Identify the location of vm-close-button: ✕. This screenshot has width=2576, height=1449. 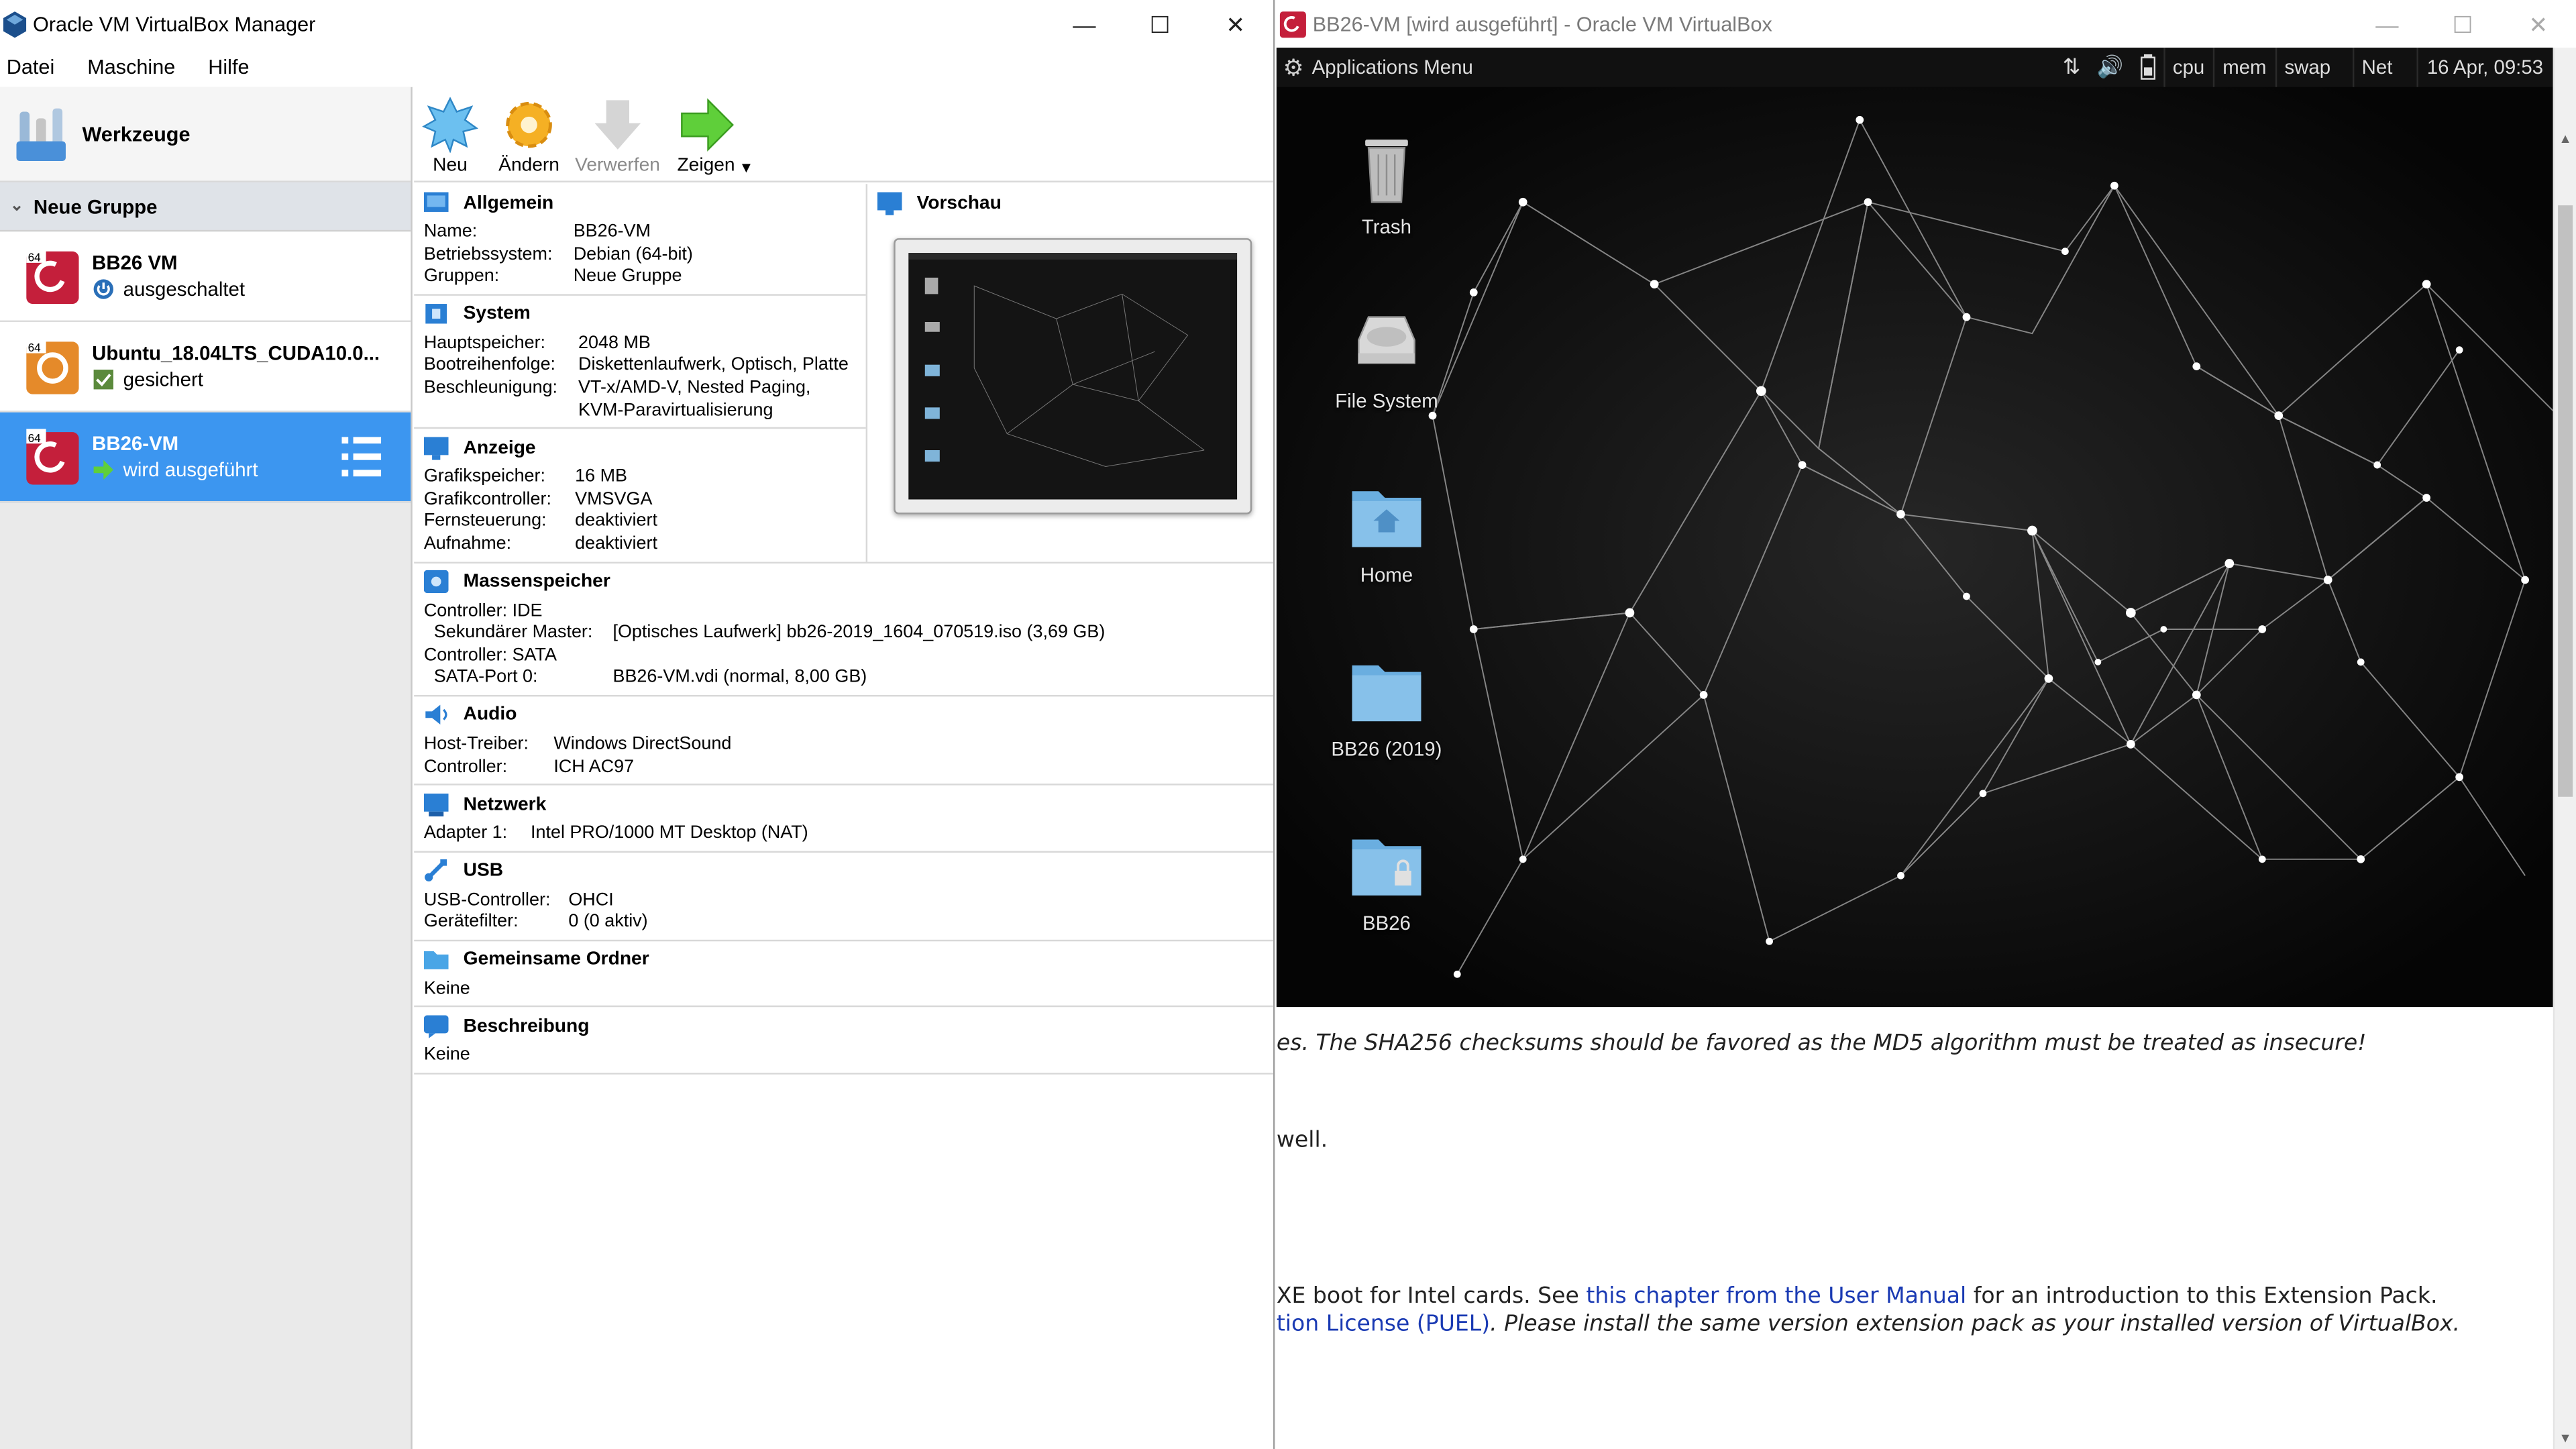
(2538, 24).